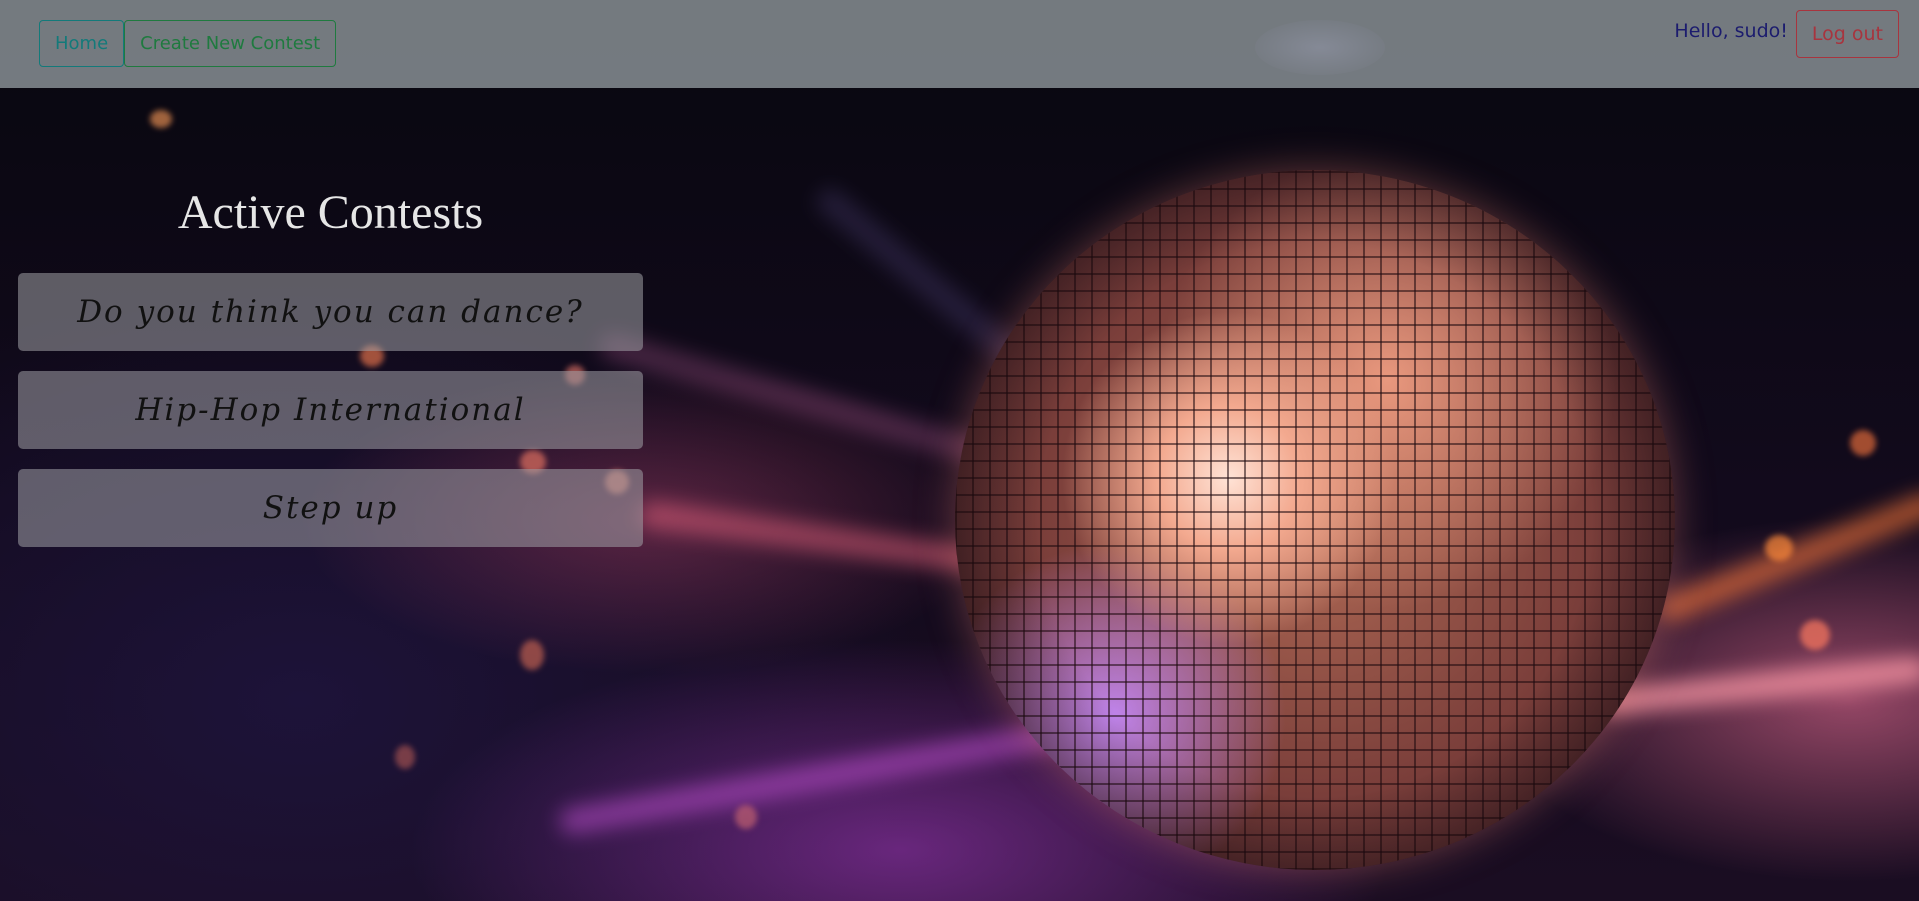  I want to click on home-button: Home, so click(82, 43).